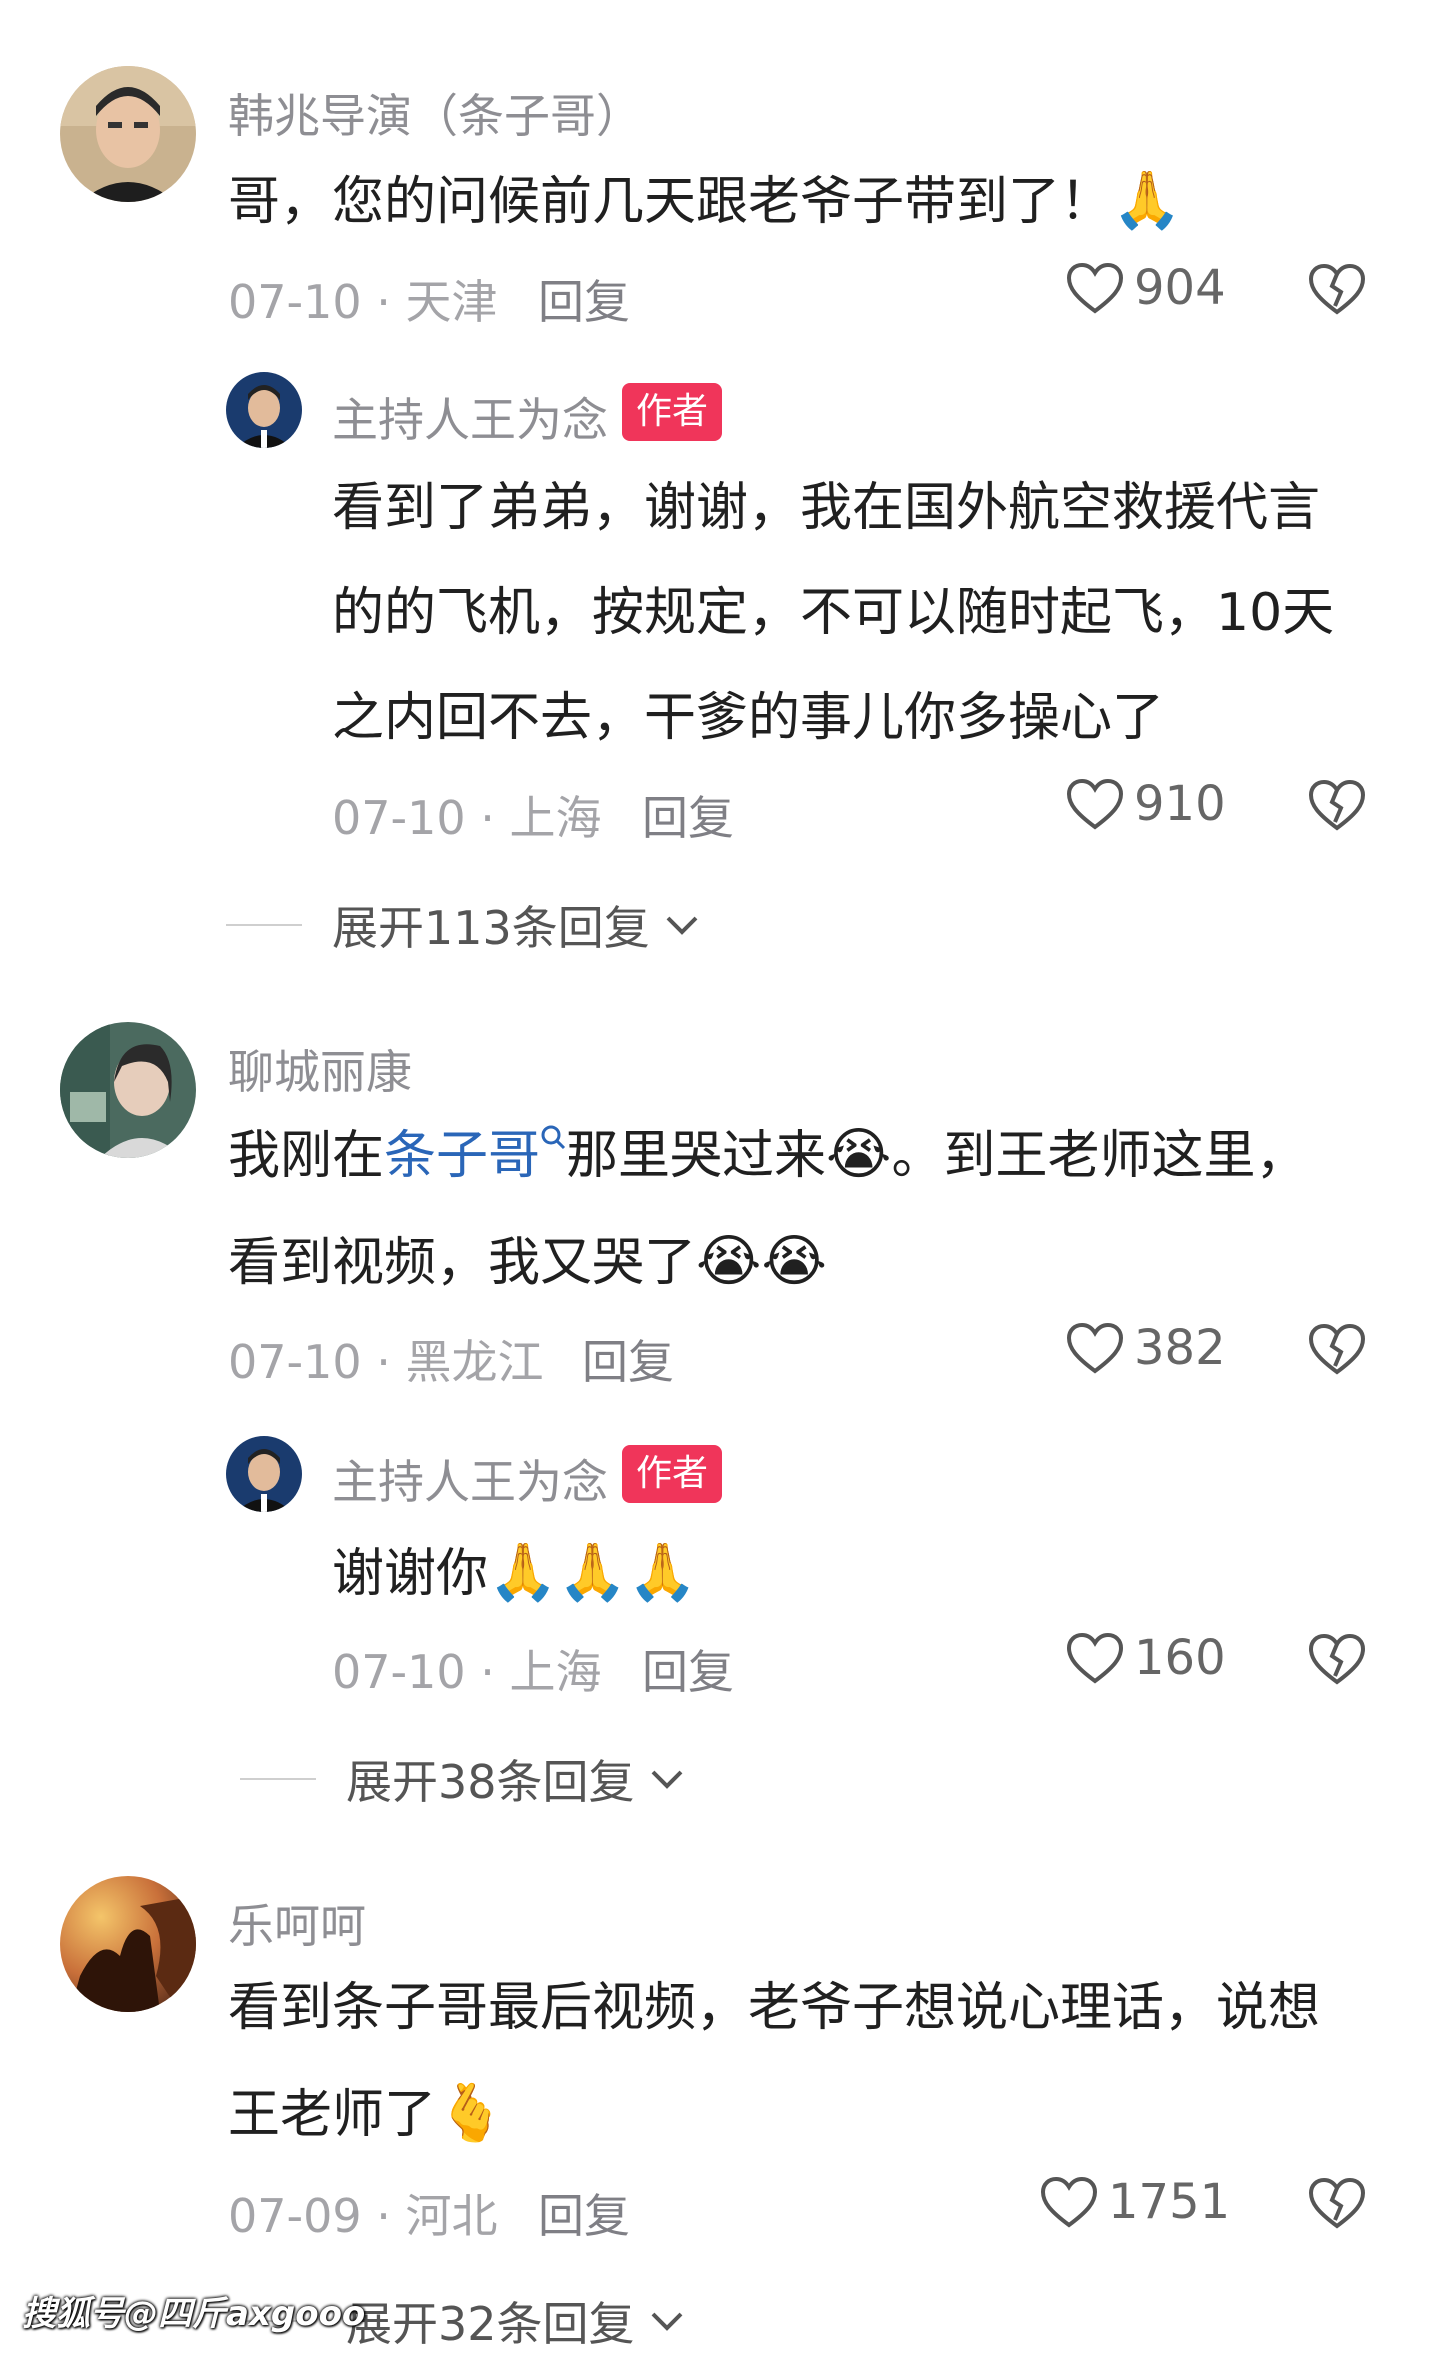 The image size is (1440, 2354). I want to click on like-count: 904, so click(1180, 288).